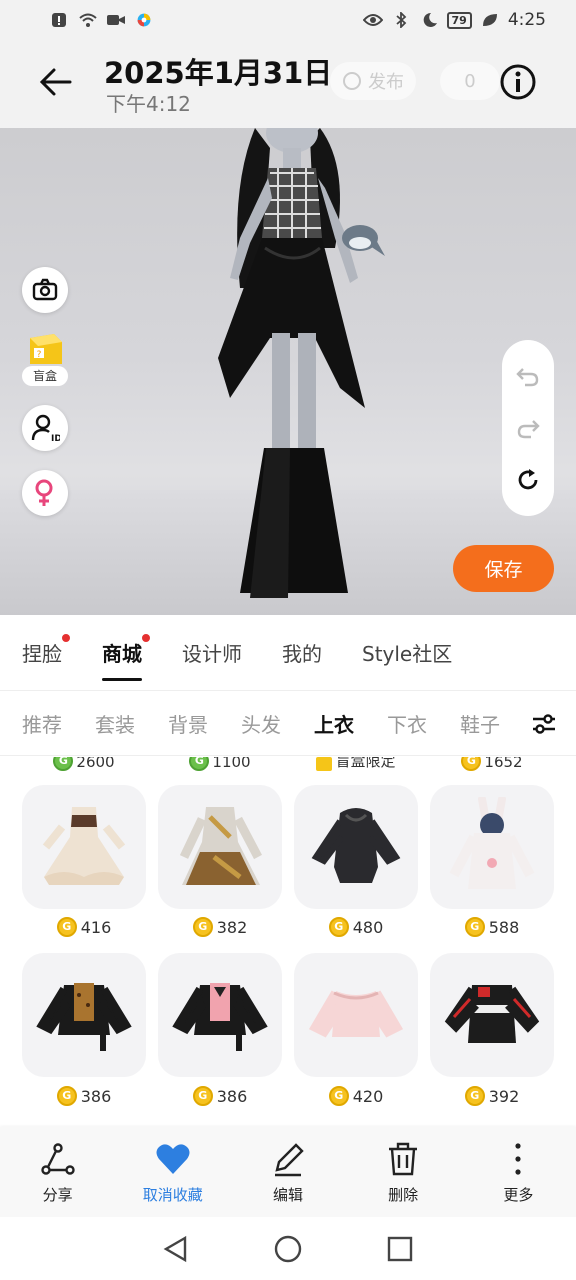 The width and height of the screenshot is (576, 1280). Describe the element at coordinates (212, 652) in the screenshot. I see `tab-designer: 设计师` at that location.